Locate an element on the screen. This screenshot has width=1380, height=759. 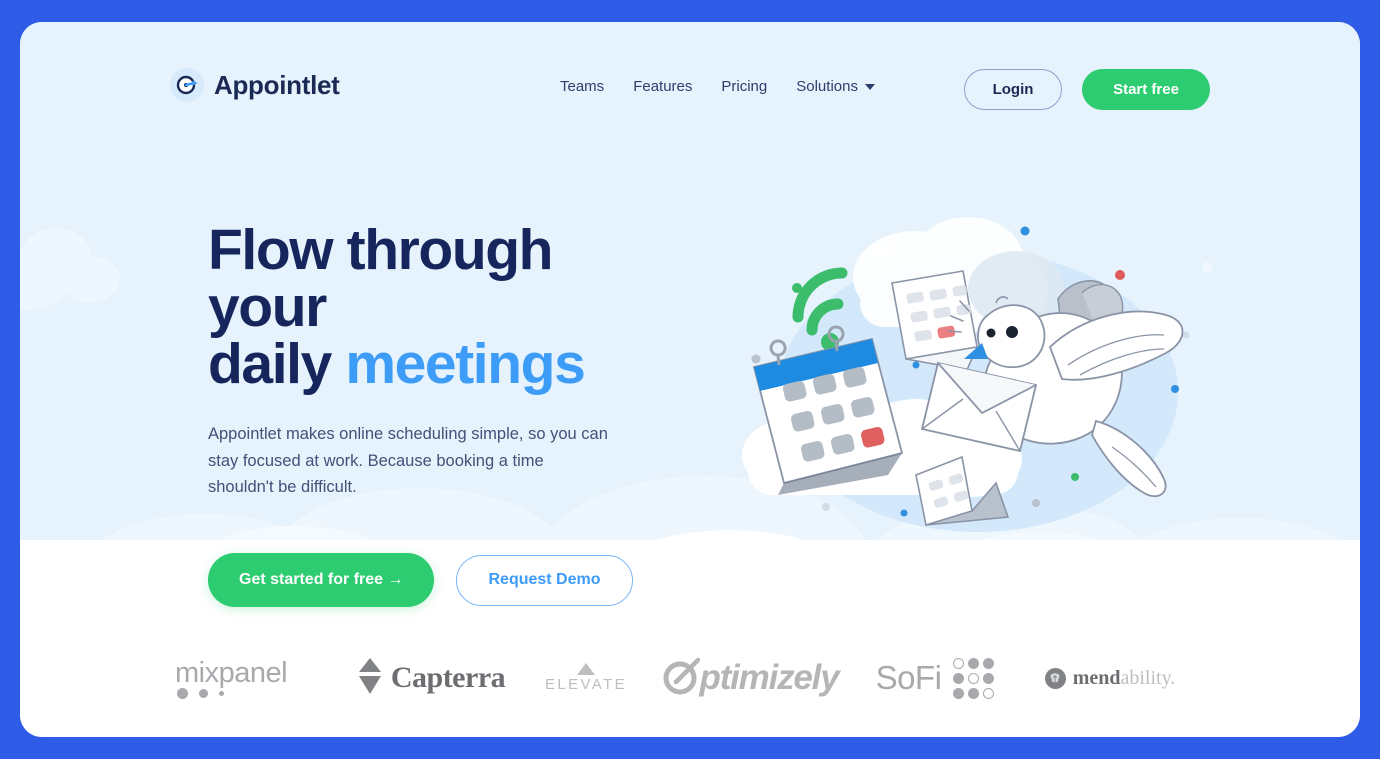
chevron-down-icon is located at coordinates (869, 86).